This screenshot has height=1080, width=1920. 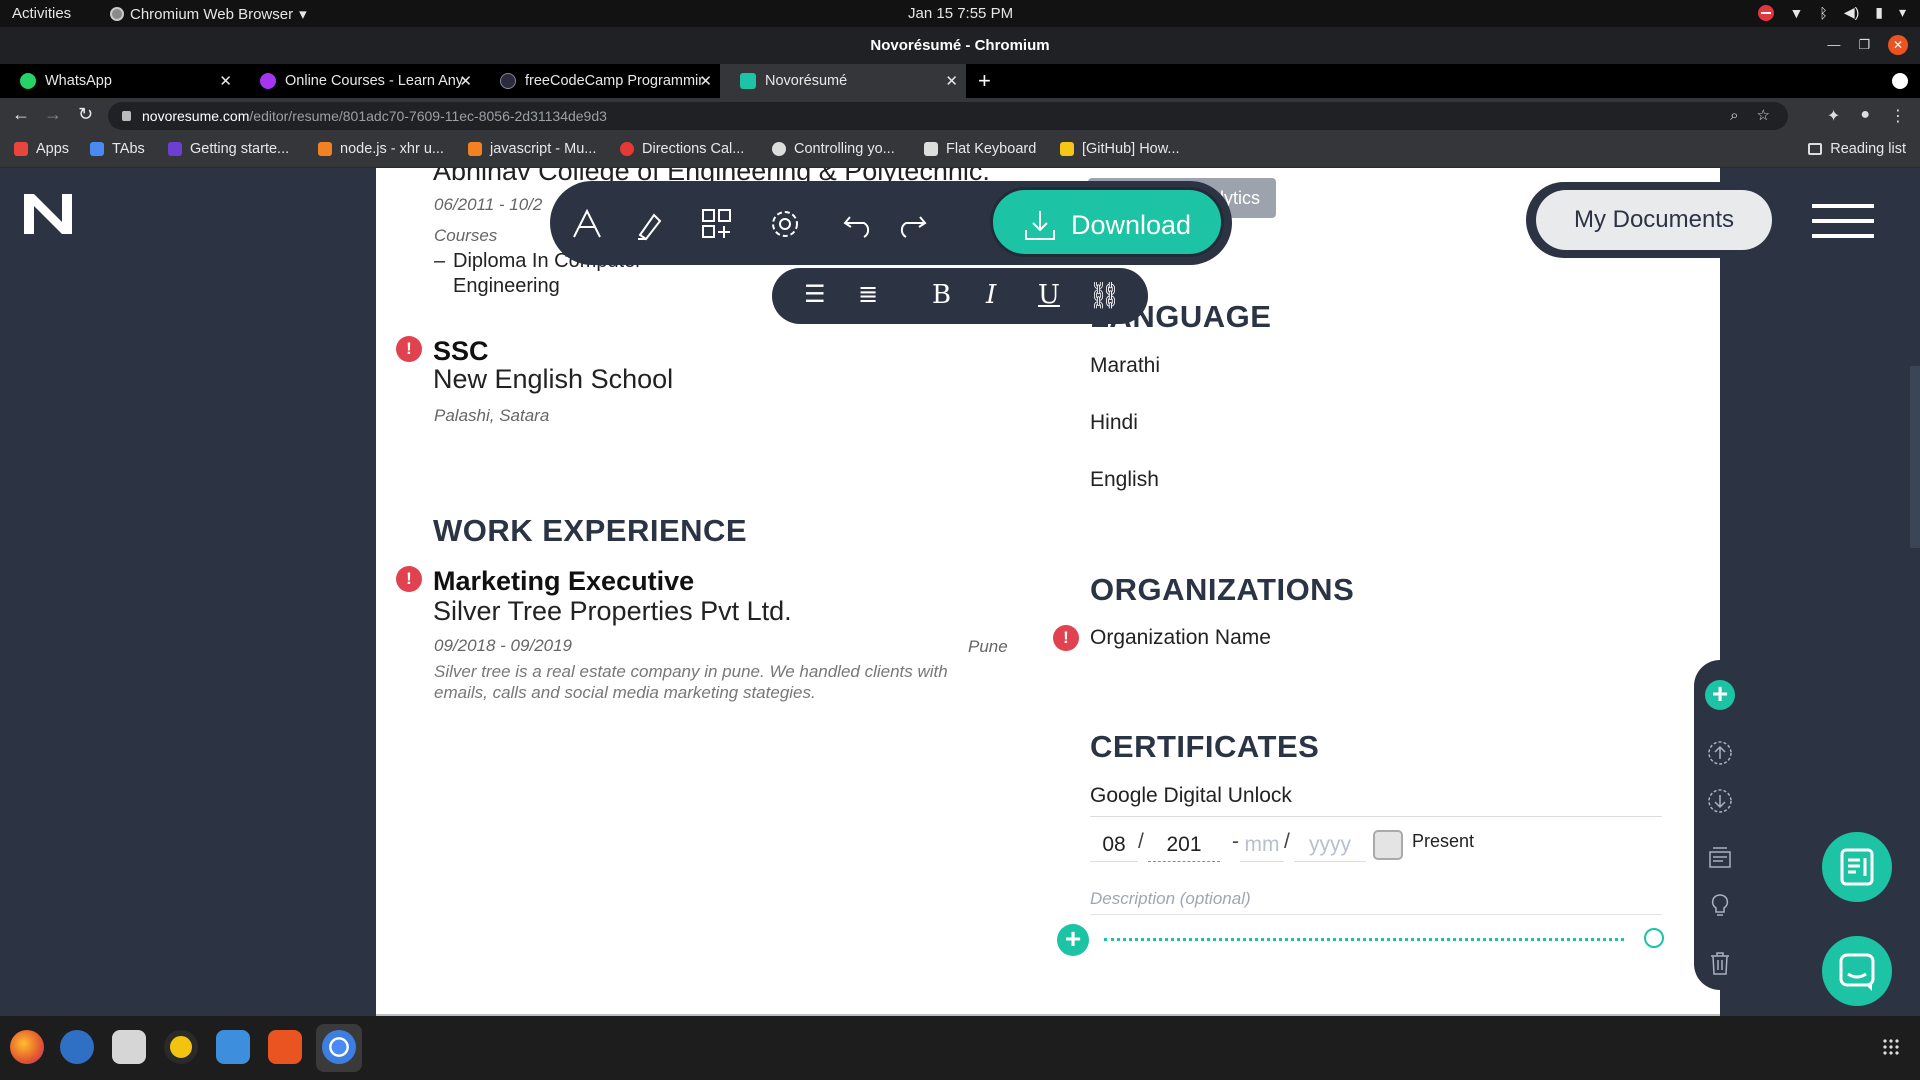 I want to click on clock: Jan 15 7:55 PM, so click(x=960, y=13).